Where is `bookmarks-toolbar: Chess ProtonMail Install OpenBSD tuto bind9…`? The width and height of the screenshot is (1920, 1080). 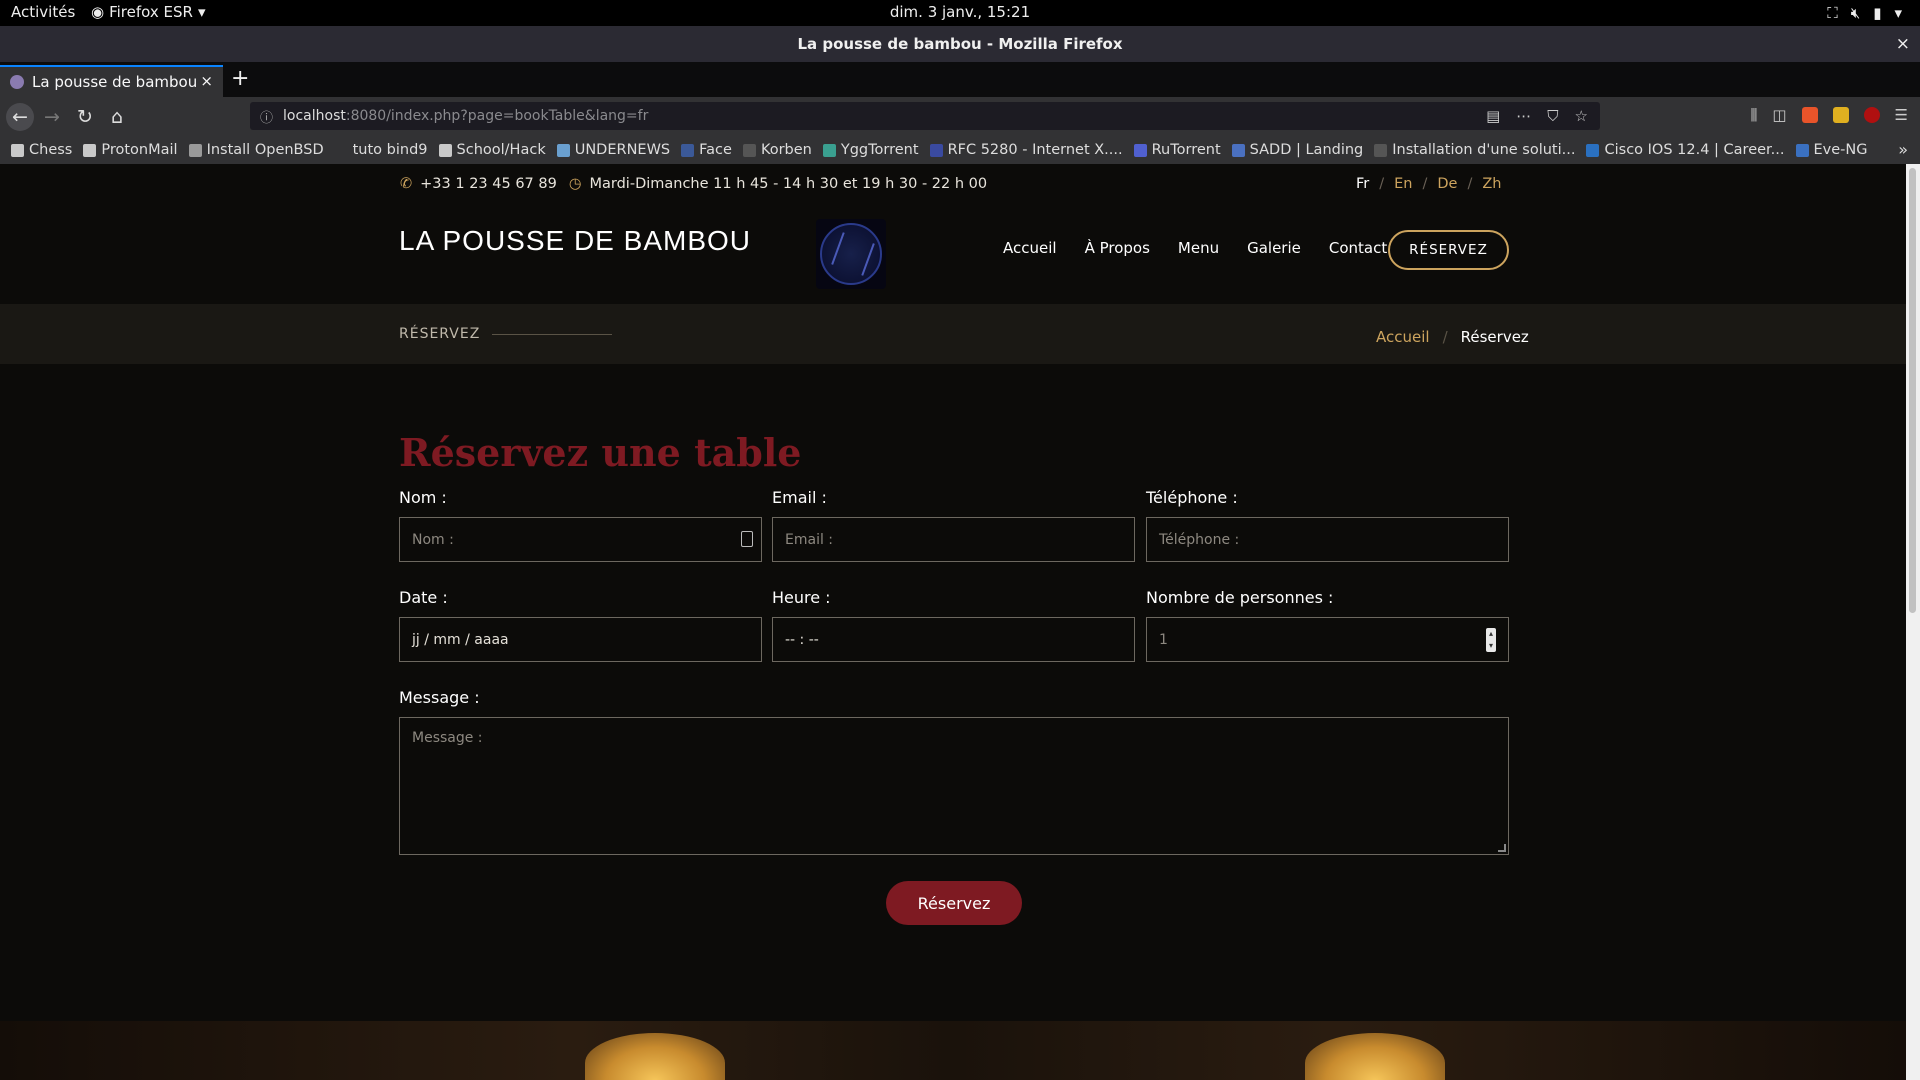 bookmarks-toolbar: Chess ProtonMail Install OpenBSD tuto bind9… is located at coordinates (960, 150).